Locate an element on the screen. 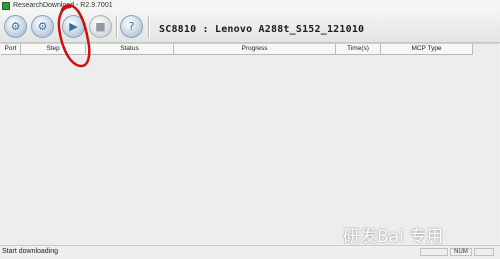  start-downloading-button: ▶ is located at coordinates (73, 26).